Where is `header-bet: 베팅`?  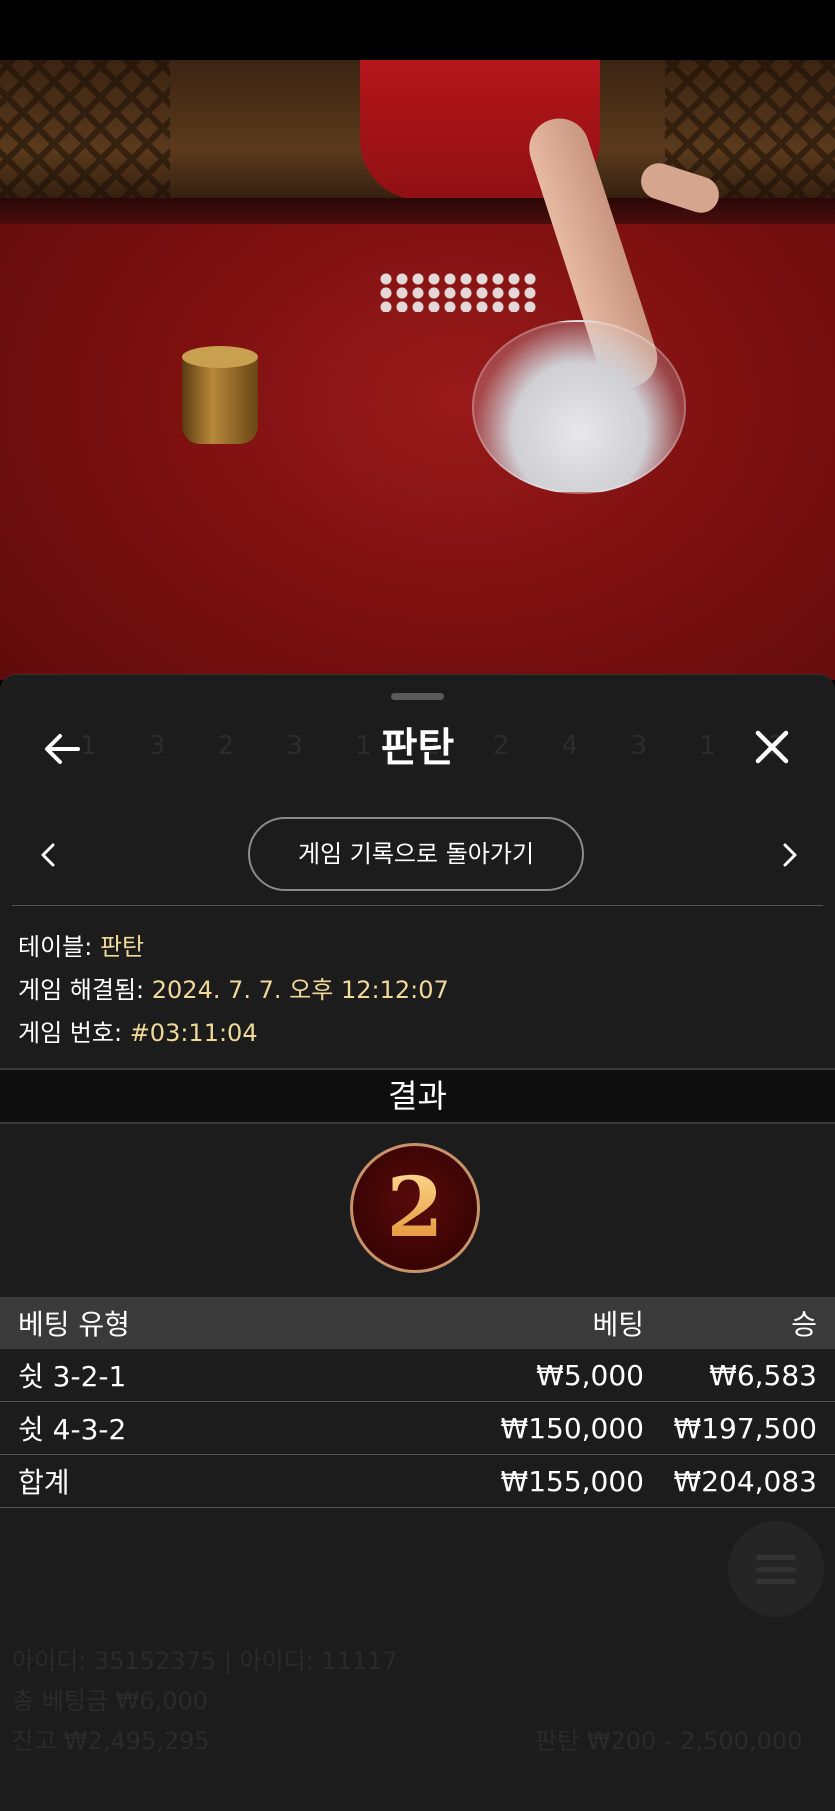
header-bet: 베팅 is located at coordinates (618, 1324).